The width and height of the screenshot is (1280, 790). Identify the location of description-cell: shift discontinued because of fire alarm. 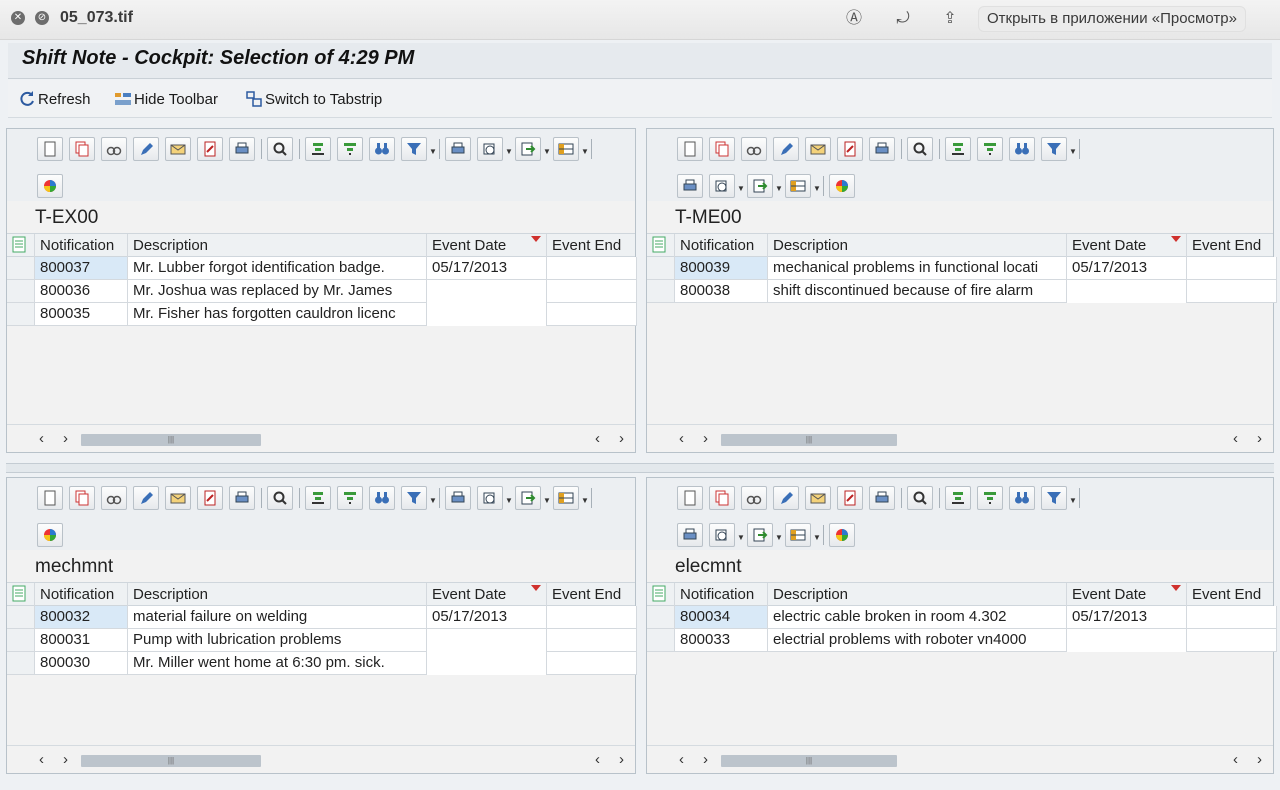
(917, 291).